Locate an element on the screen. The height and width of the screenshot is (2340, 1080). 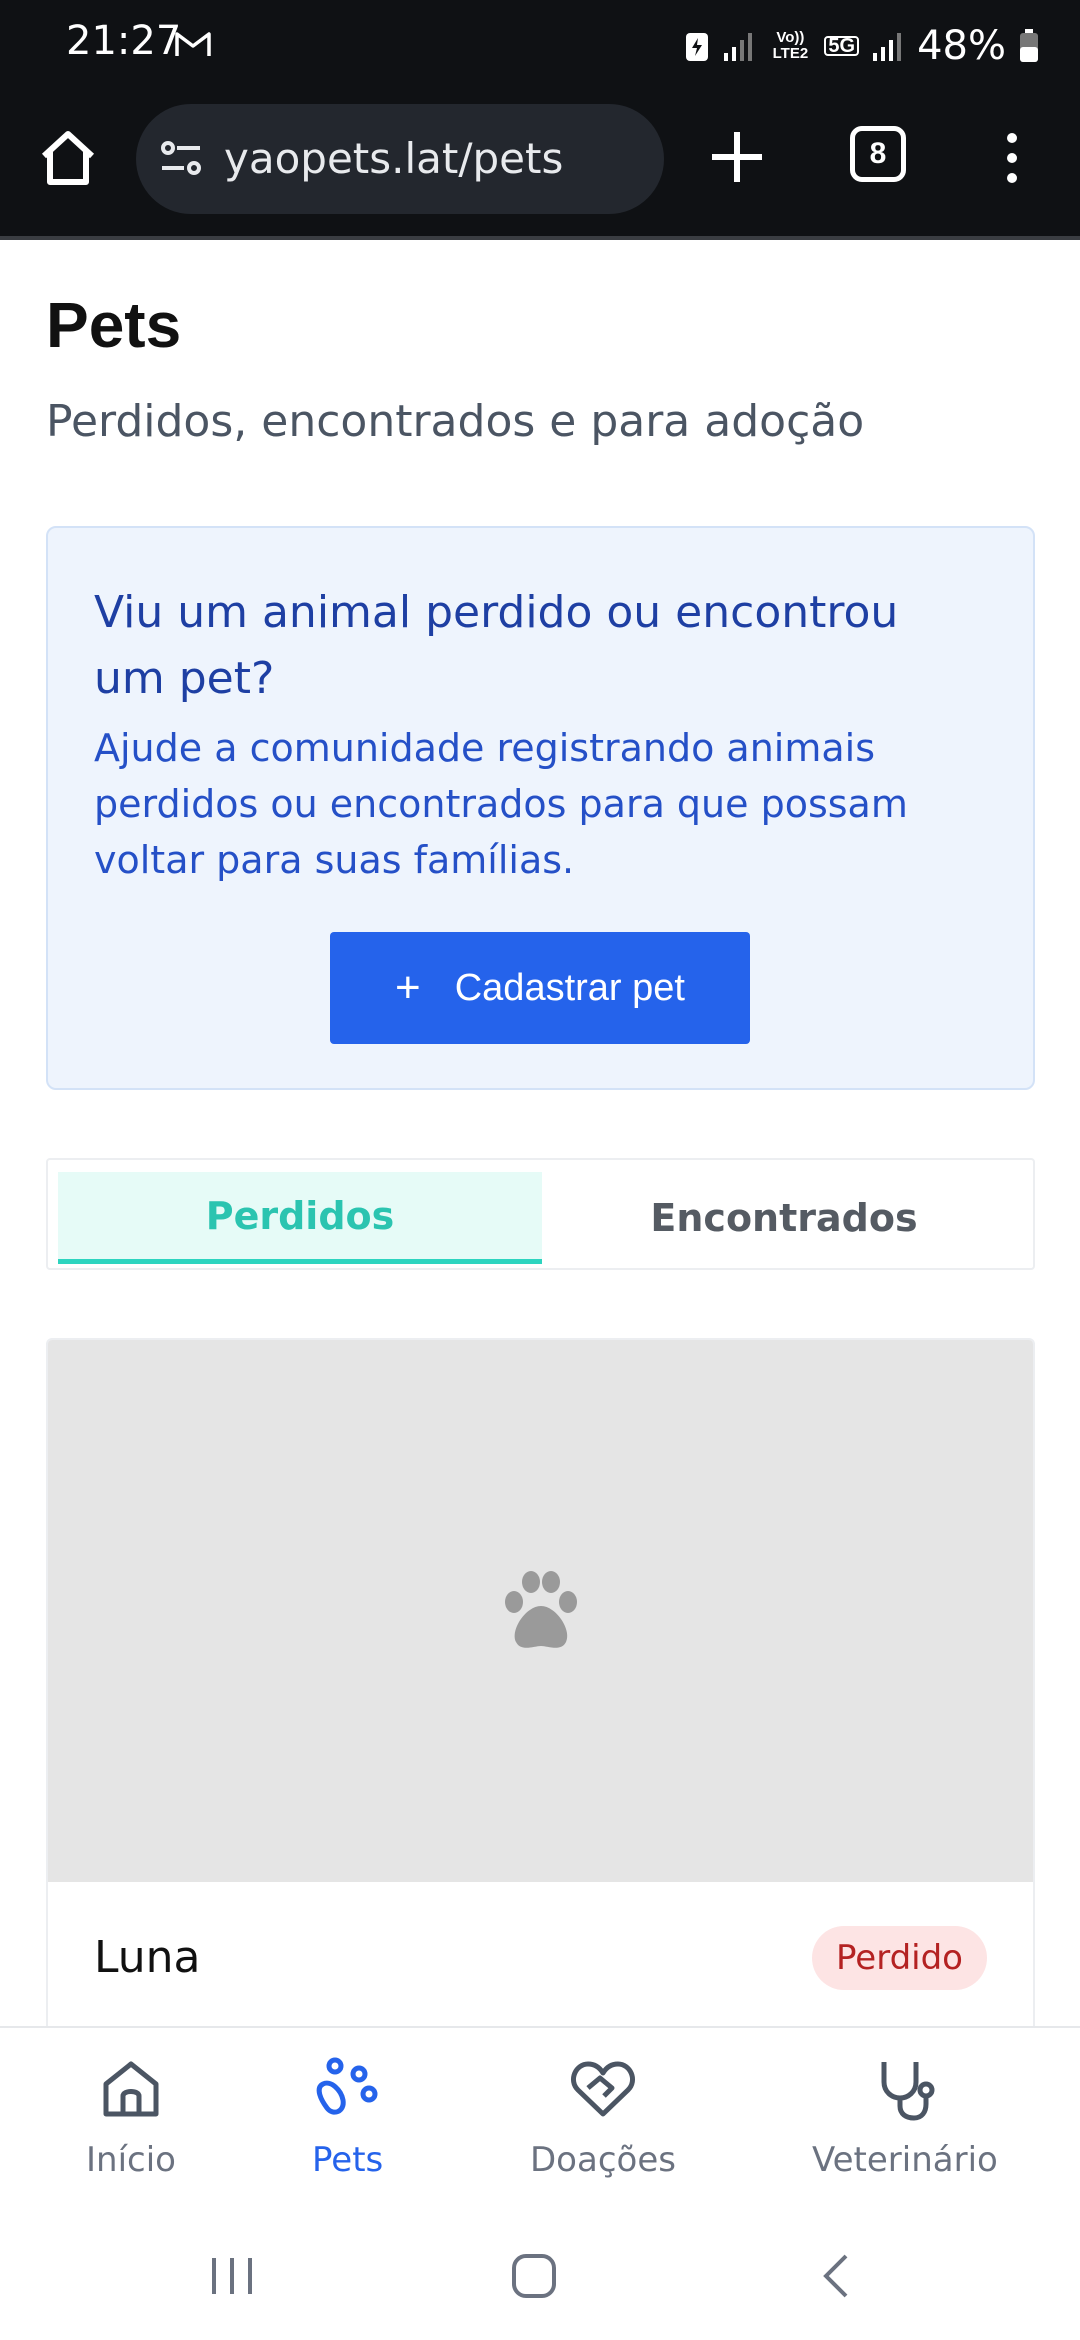
page-subtitle: Perdidos, encontrados e para adoção is located at coordinates (455, 421).